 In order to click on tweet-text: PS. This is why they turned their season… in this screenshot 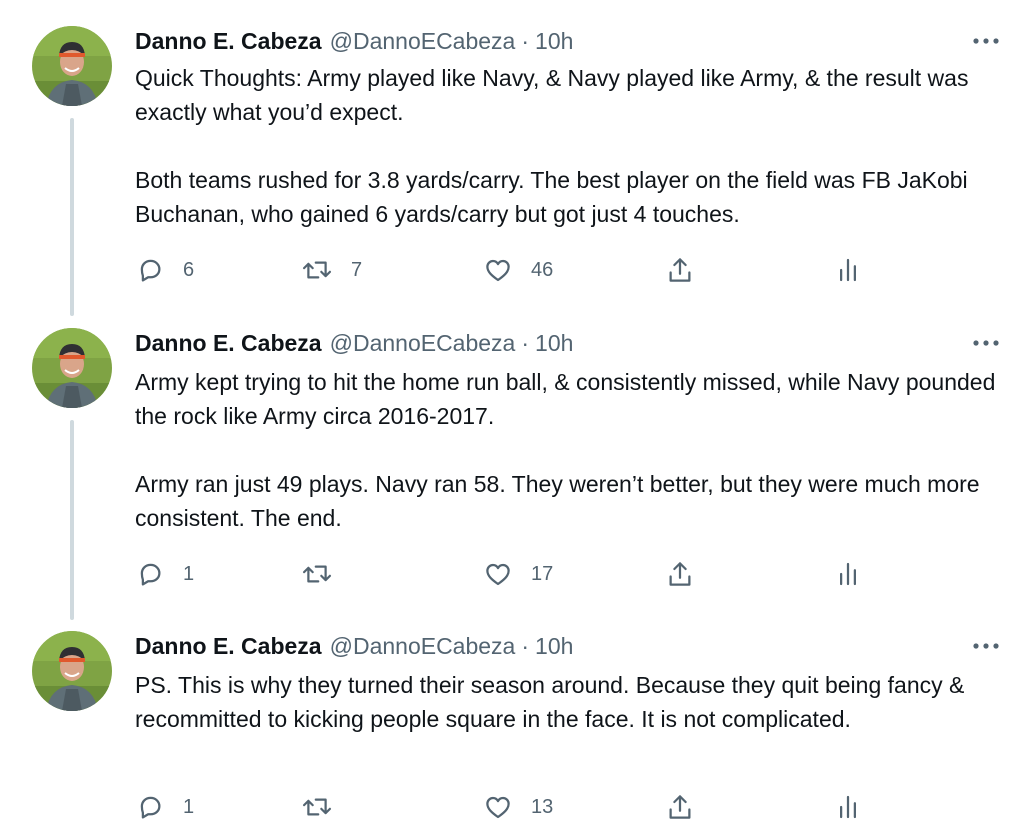, I will do `click(570, 702)`.